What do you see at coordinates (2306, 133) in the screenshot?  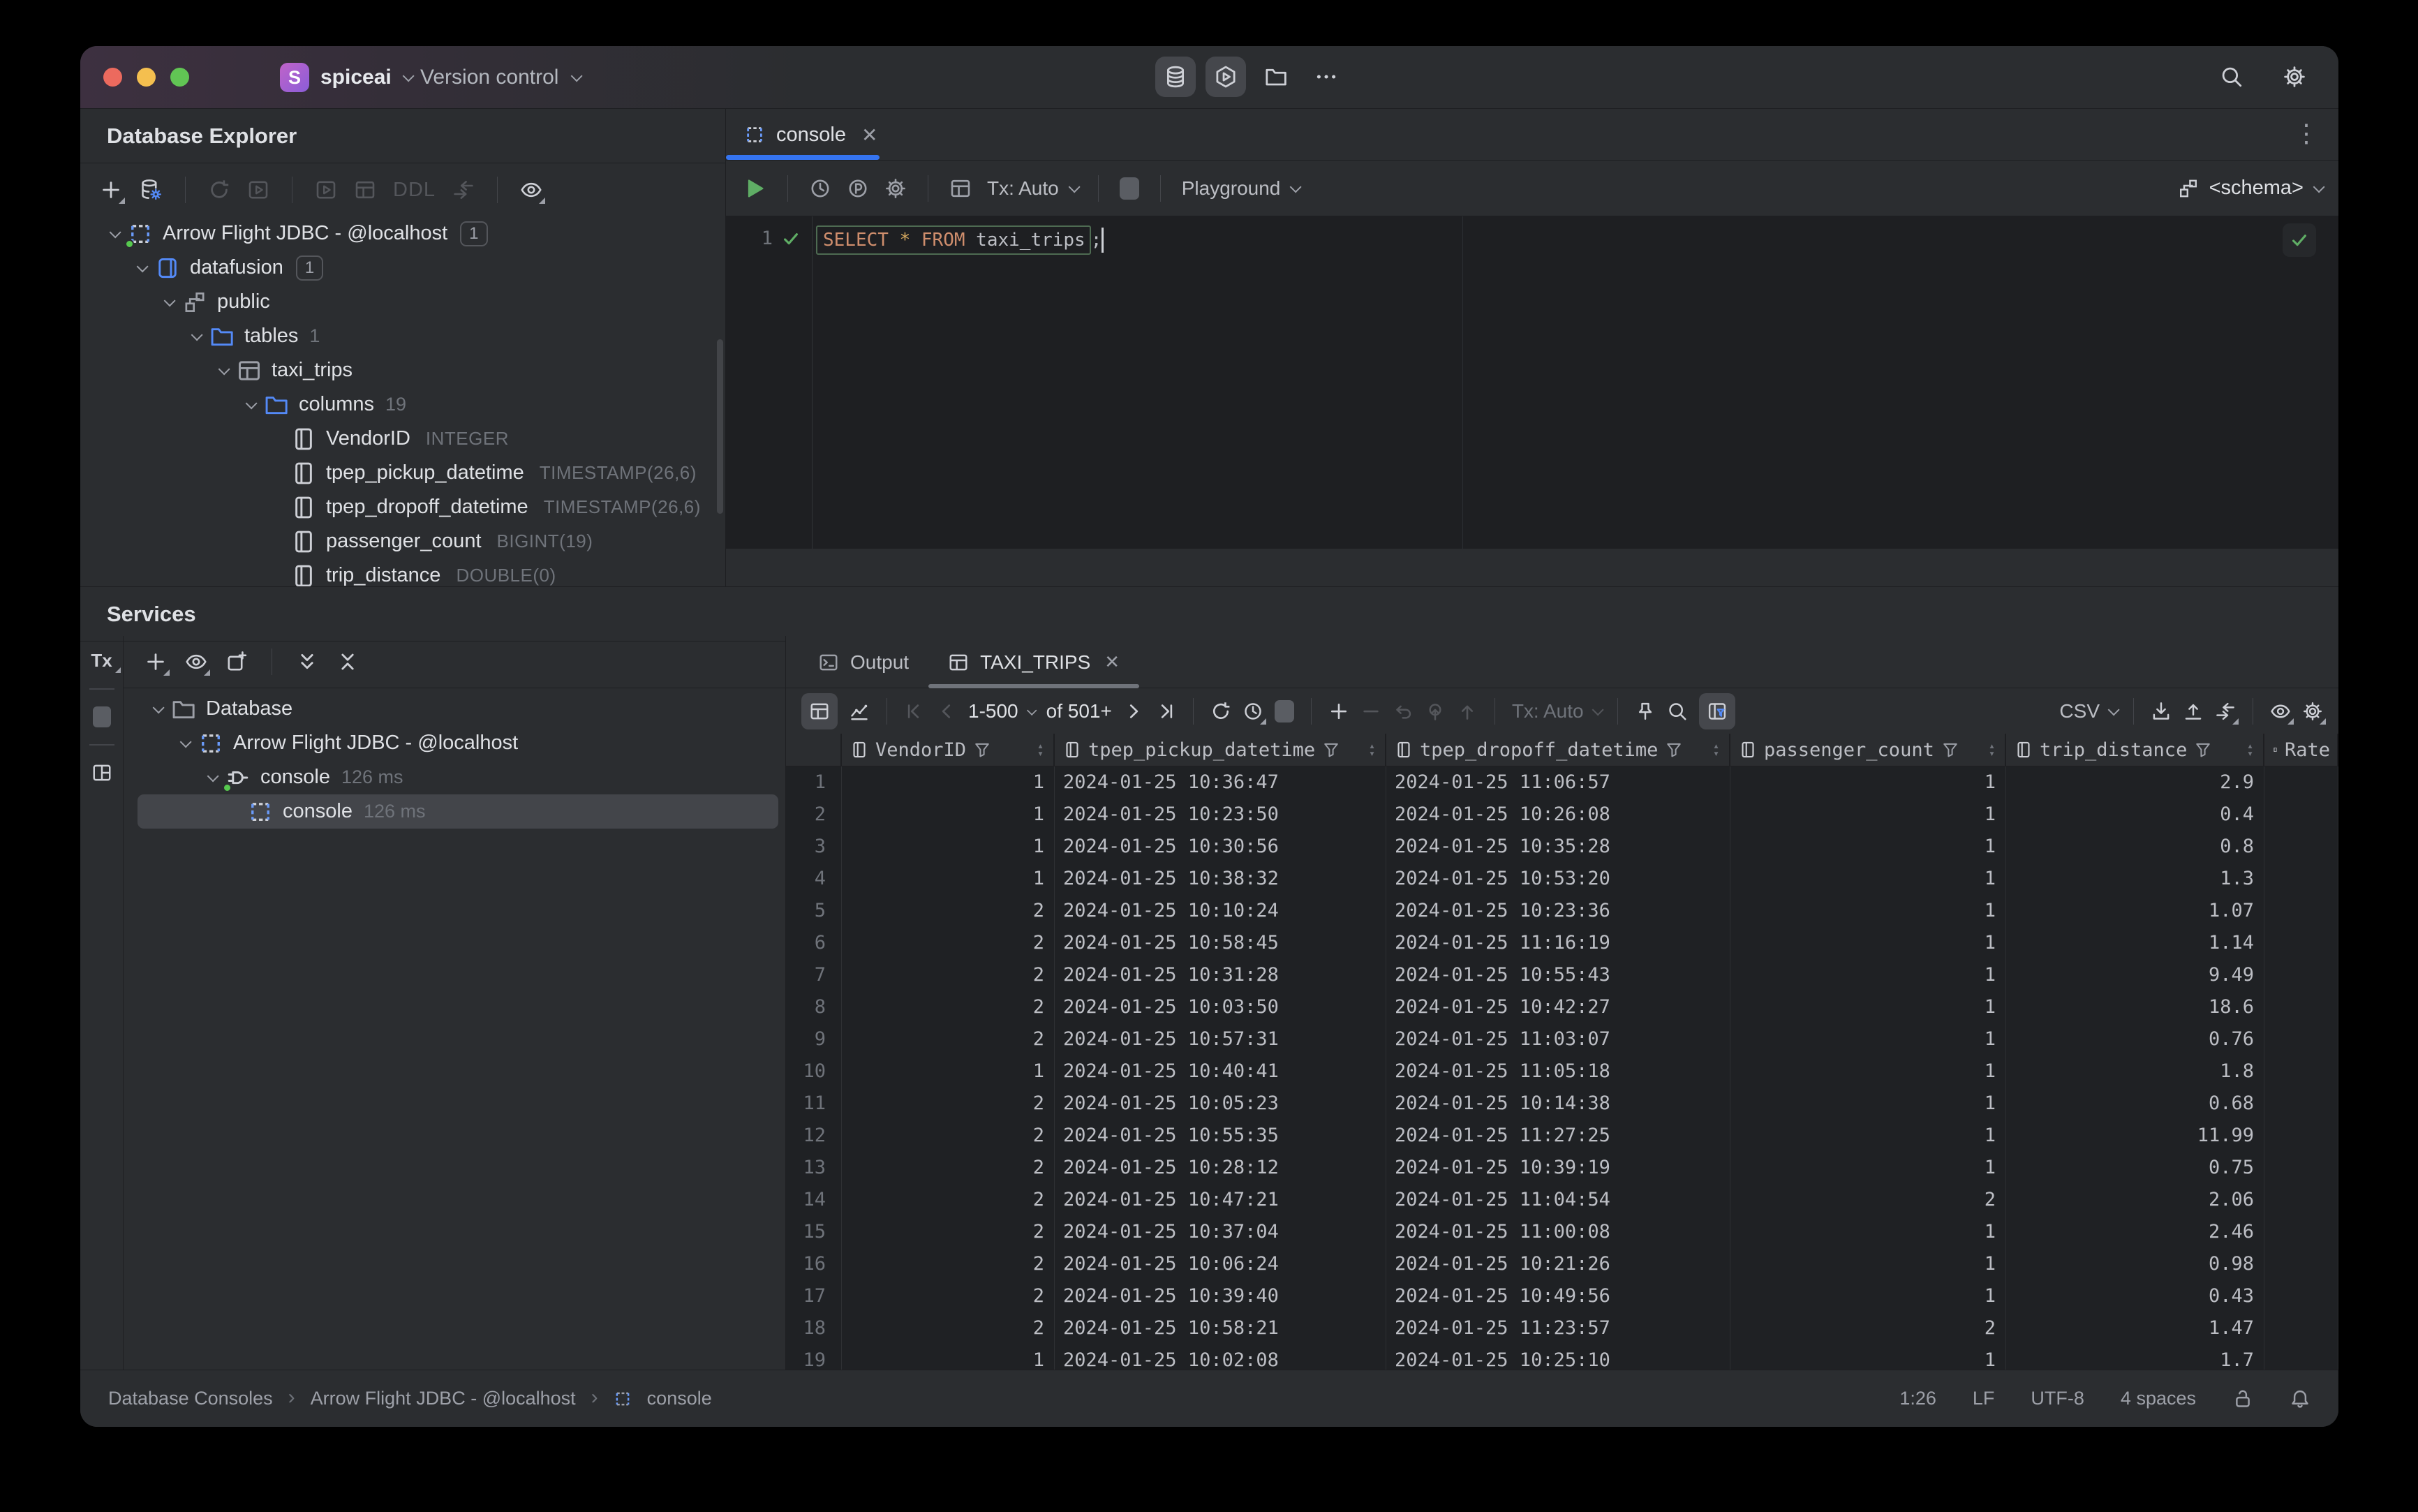 I see `editor-options-kebab-icon: ⋮` at bounding box center [2306, 133].